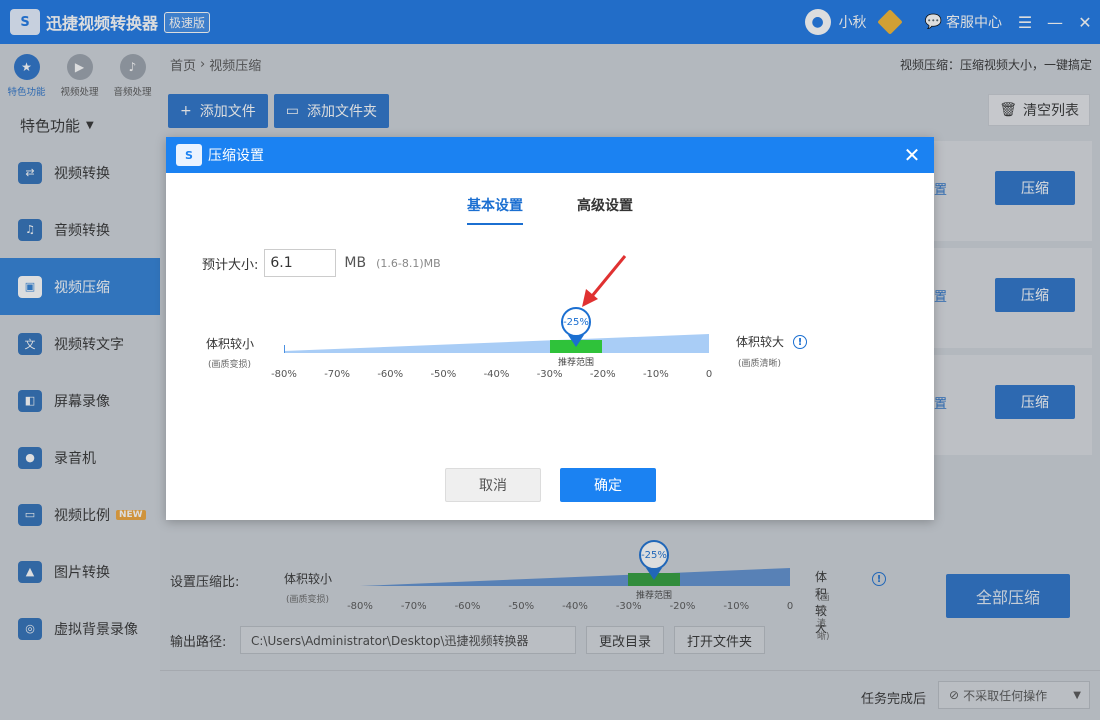 The width and height of the screenshot is (1100, 720). What do you see at coordinates (189, 155) in the screenshot?
I see `dialog-logo-icon: S` at bounding box center [189, 155].